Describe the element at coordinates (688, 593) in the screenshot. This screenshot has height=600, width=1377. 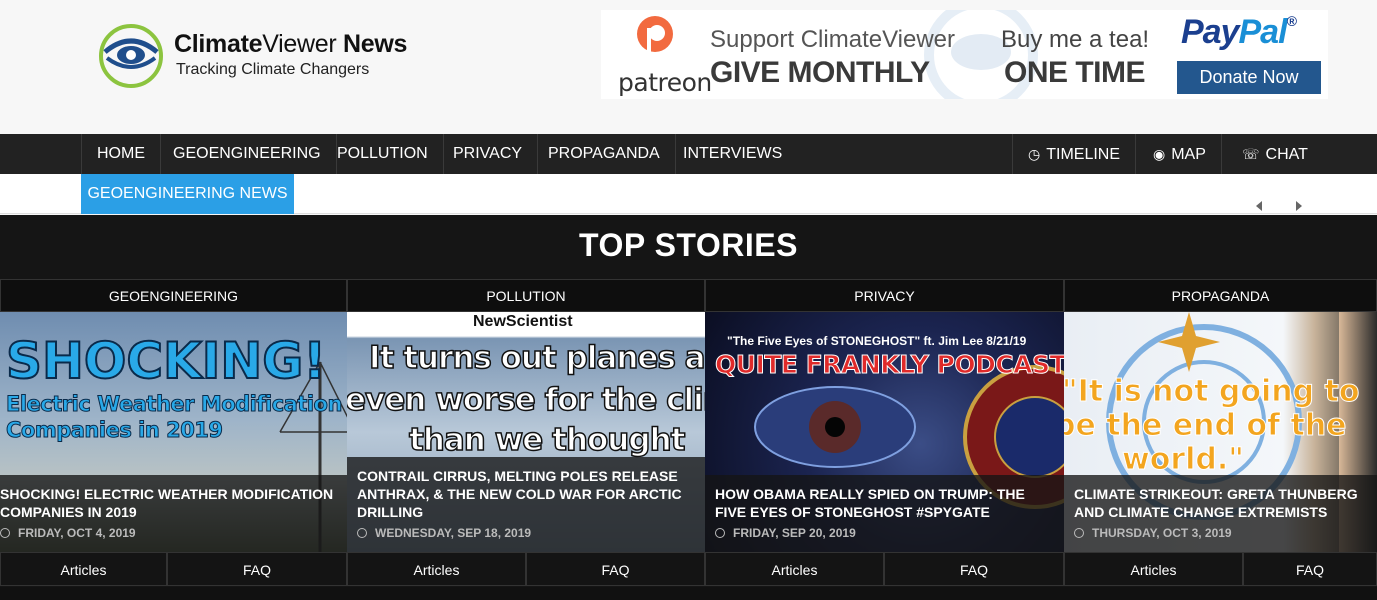
I see `section-bottom-strip` at that location.